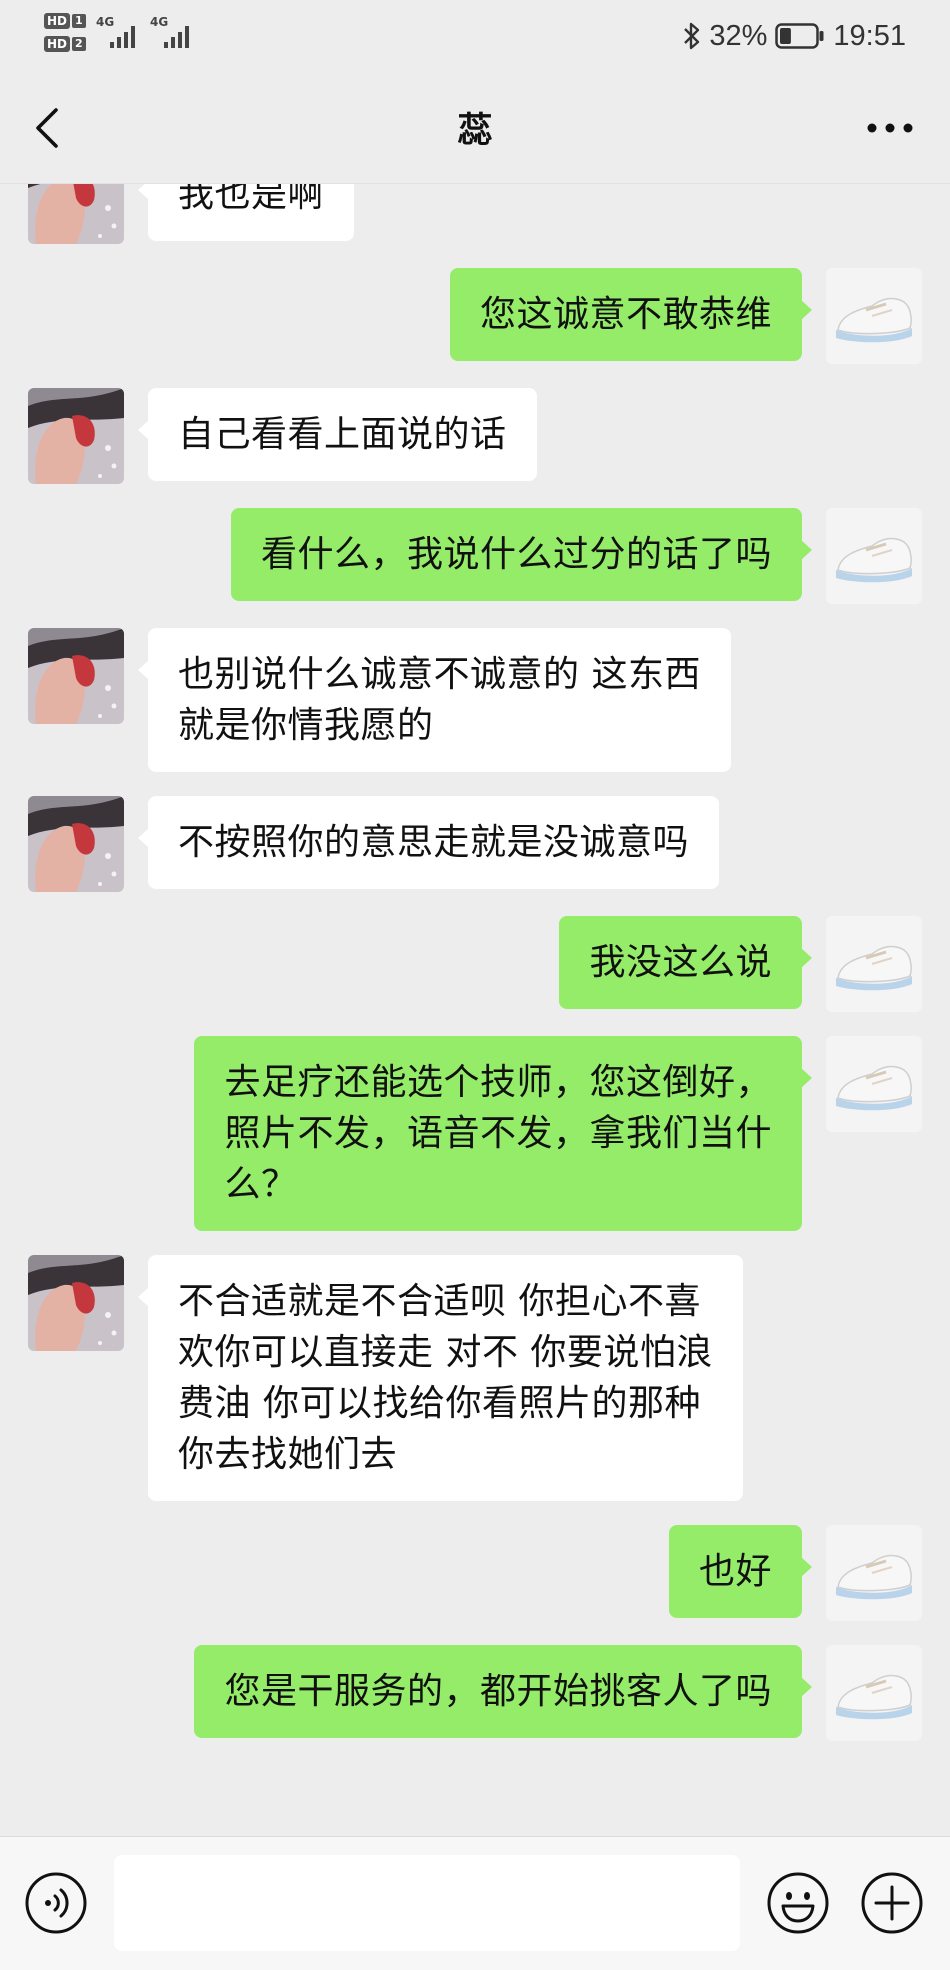 The height and width of the screenshot is (1970, 950). I want to click on message-bubble: 自己看看上面说的话, so click(337, 434).